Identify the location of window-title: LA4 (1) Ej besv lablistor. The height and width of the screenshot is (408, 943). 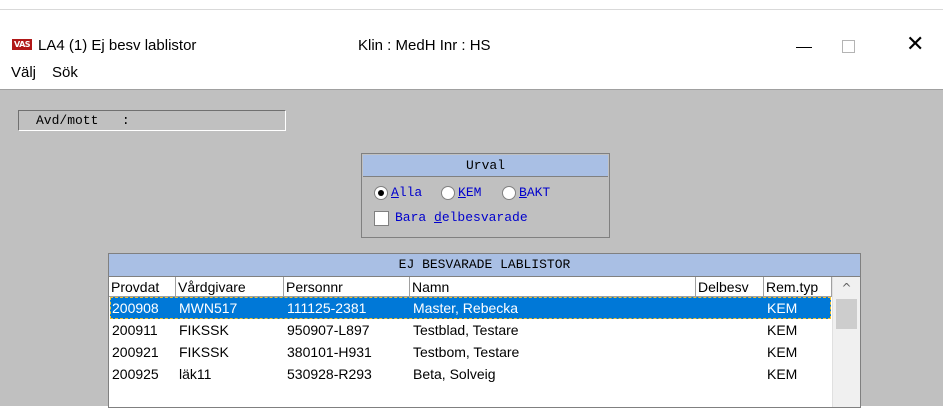
(117, 45).